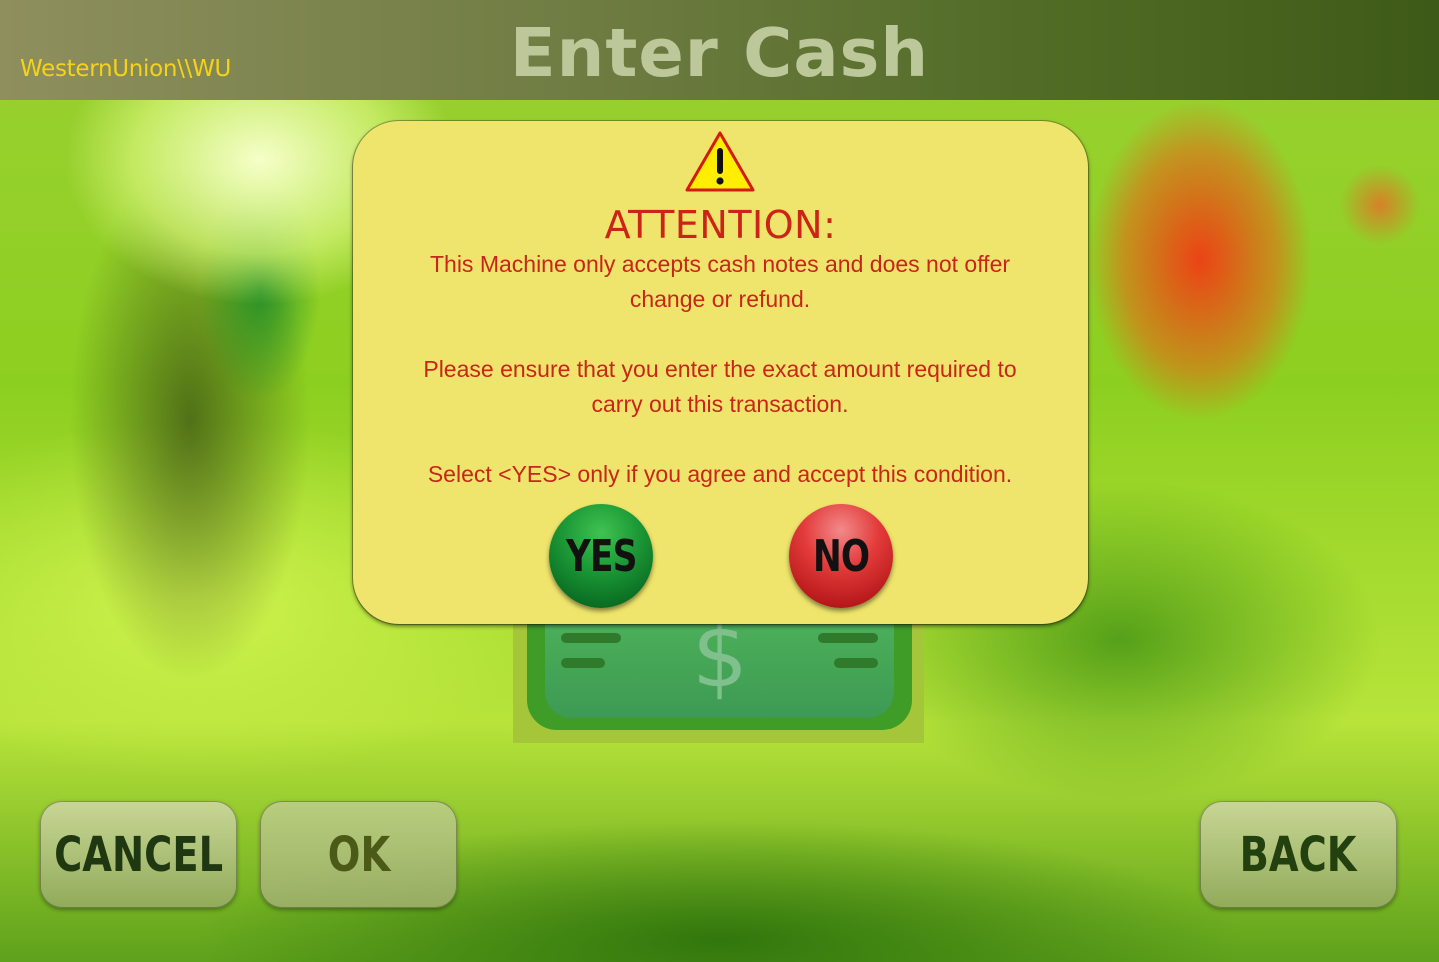  I want to click on cancel-button: CANCEL, so click(138, 854).